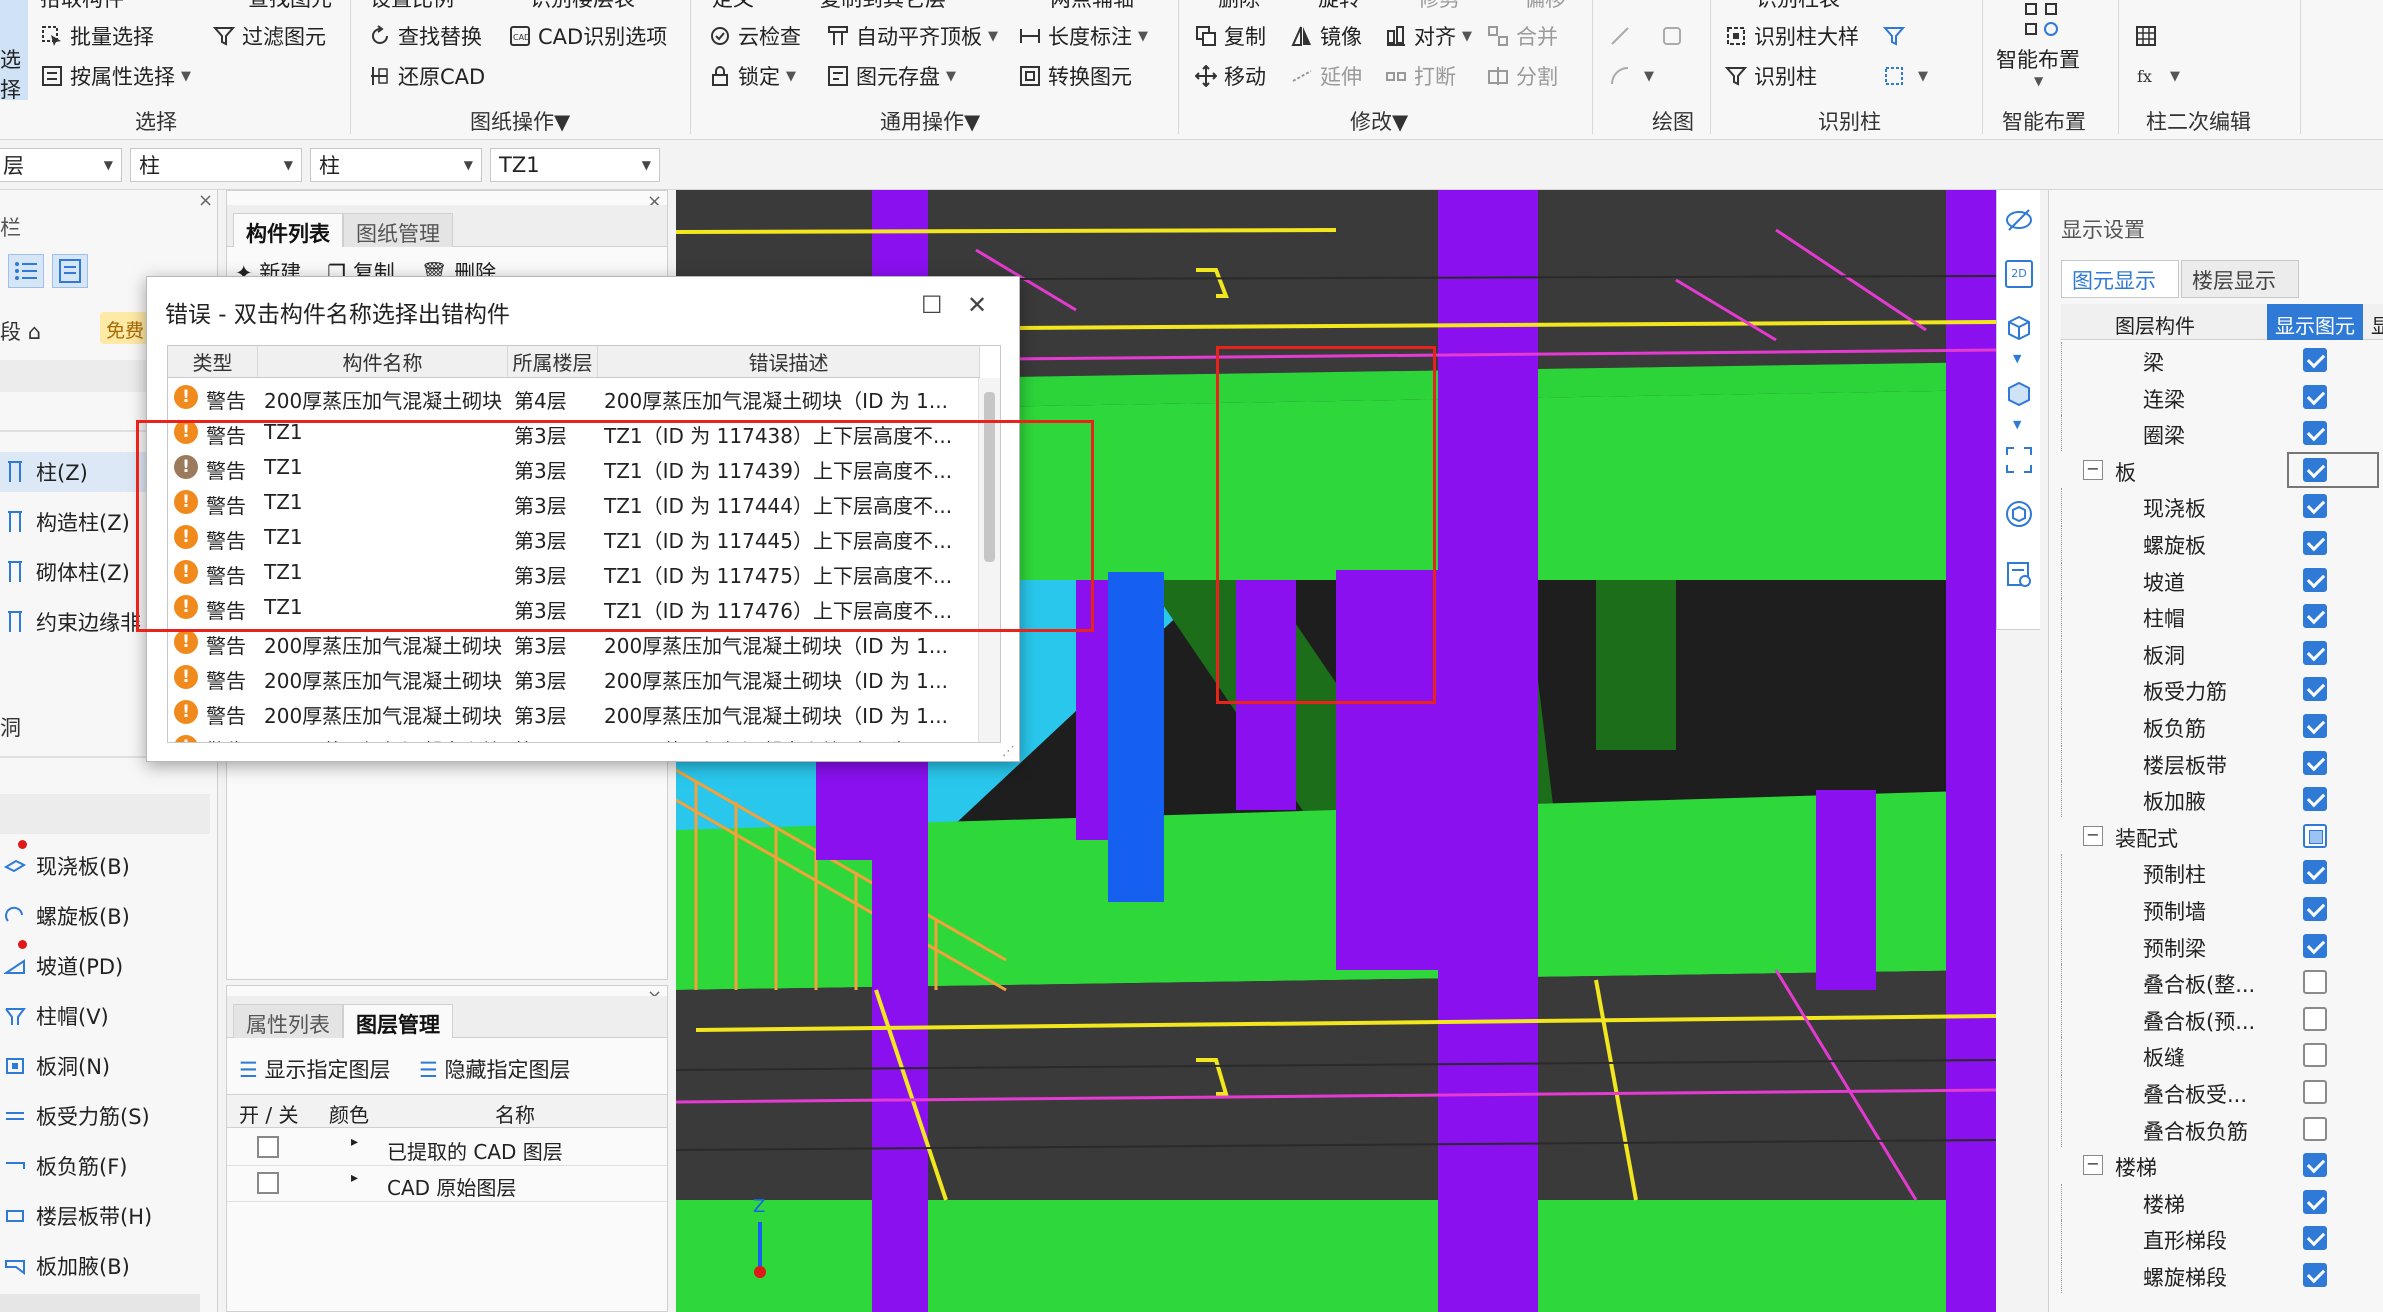 This screenshot has height=1312, width=2383. I want to click on batch-select-button: 批量选择, so click(97, 36).